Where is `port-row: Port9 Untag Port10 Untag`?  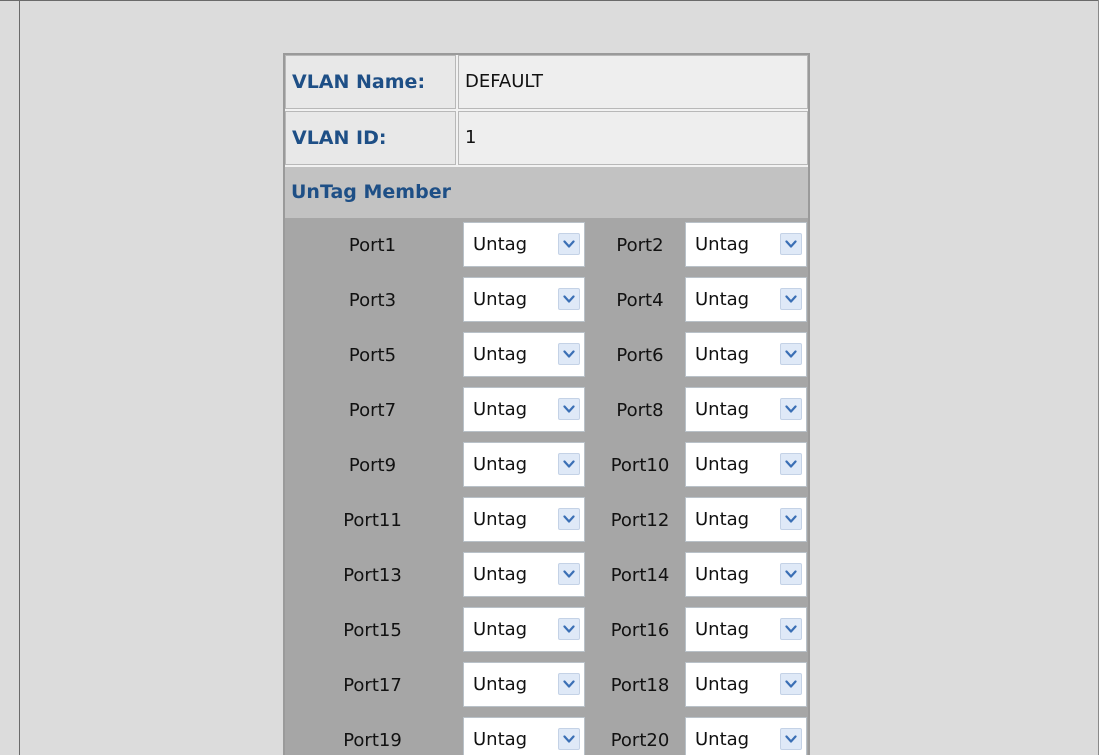 port-row: Port9 Untag Port10 Untag is located at coordinates (546, 465).